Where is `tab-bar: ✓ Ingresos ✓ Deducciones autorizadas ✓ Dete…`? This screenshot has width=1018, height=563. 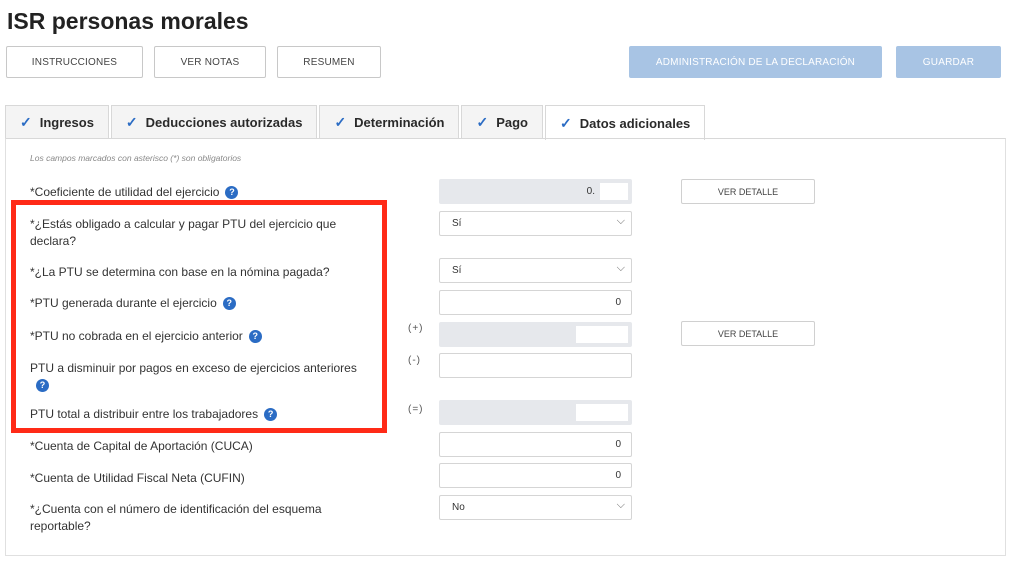
tab-bar: ✓ Ingresos ✓ Deducciones autorizadas ✓ Dete… is located at coordinates (356, 122).